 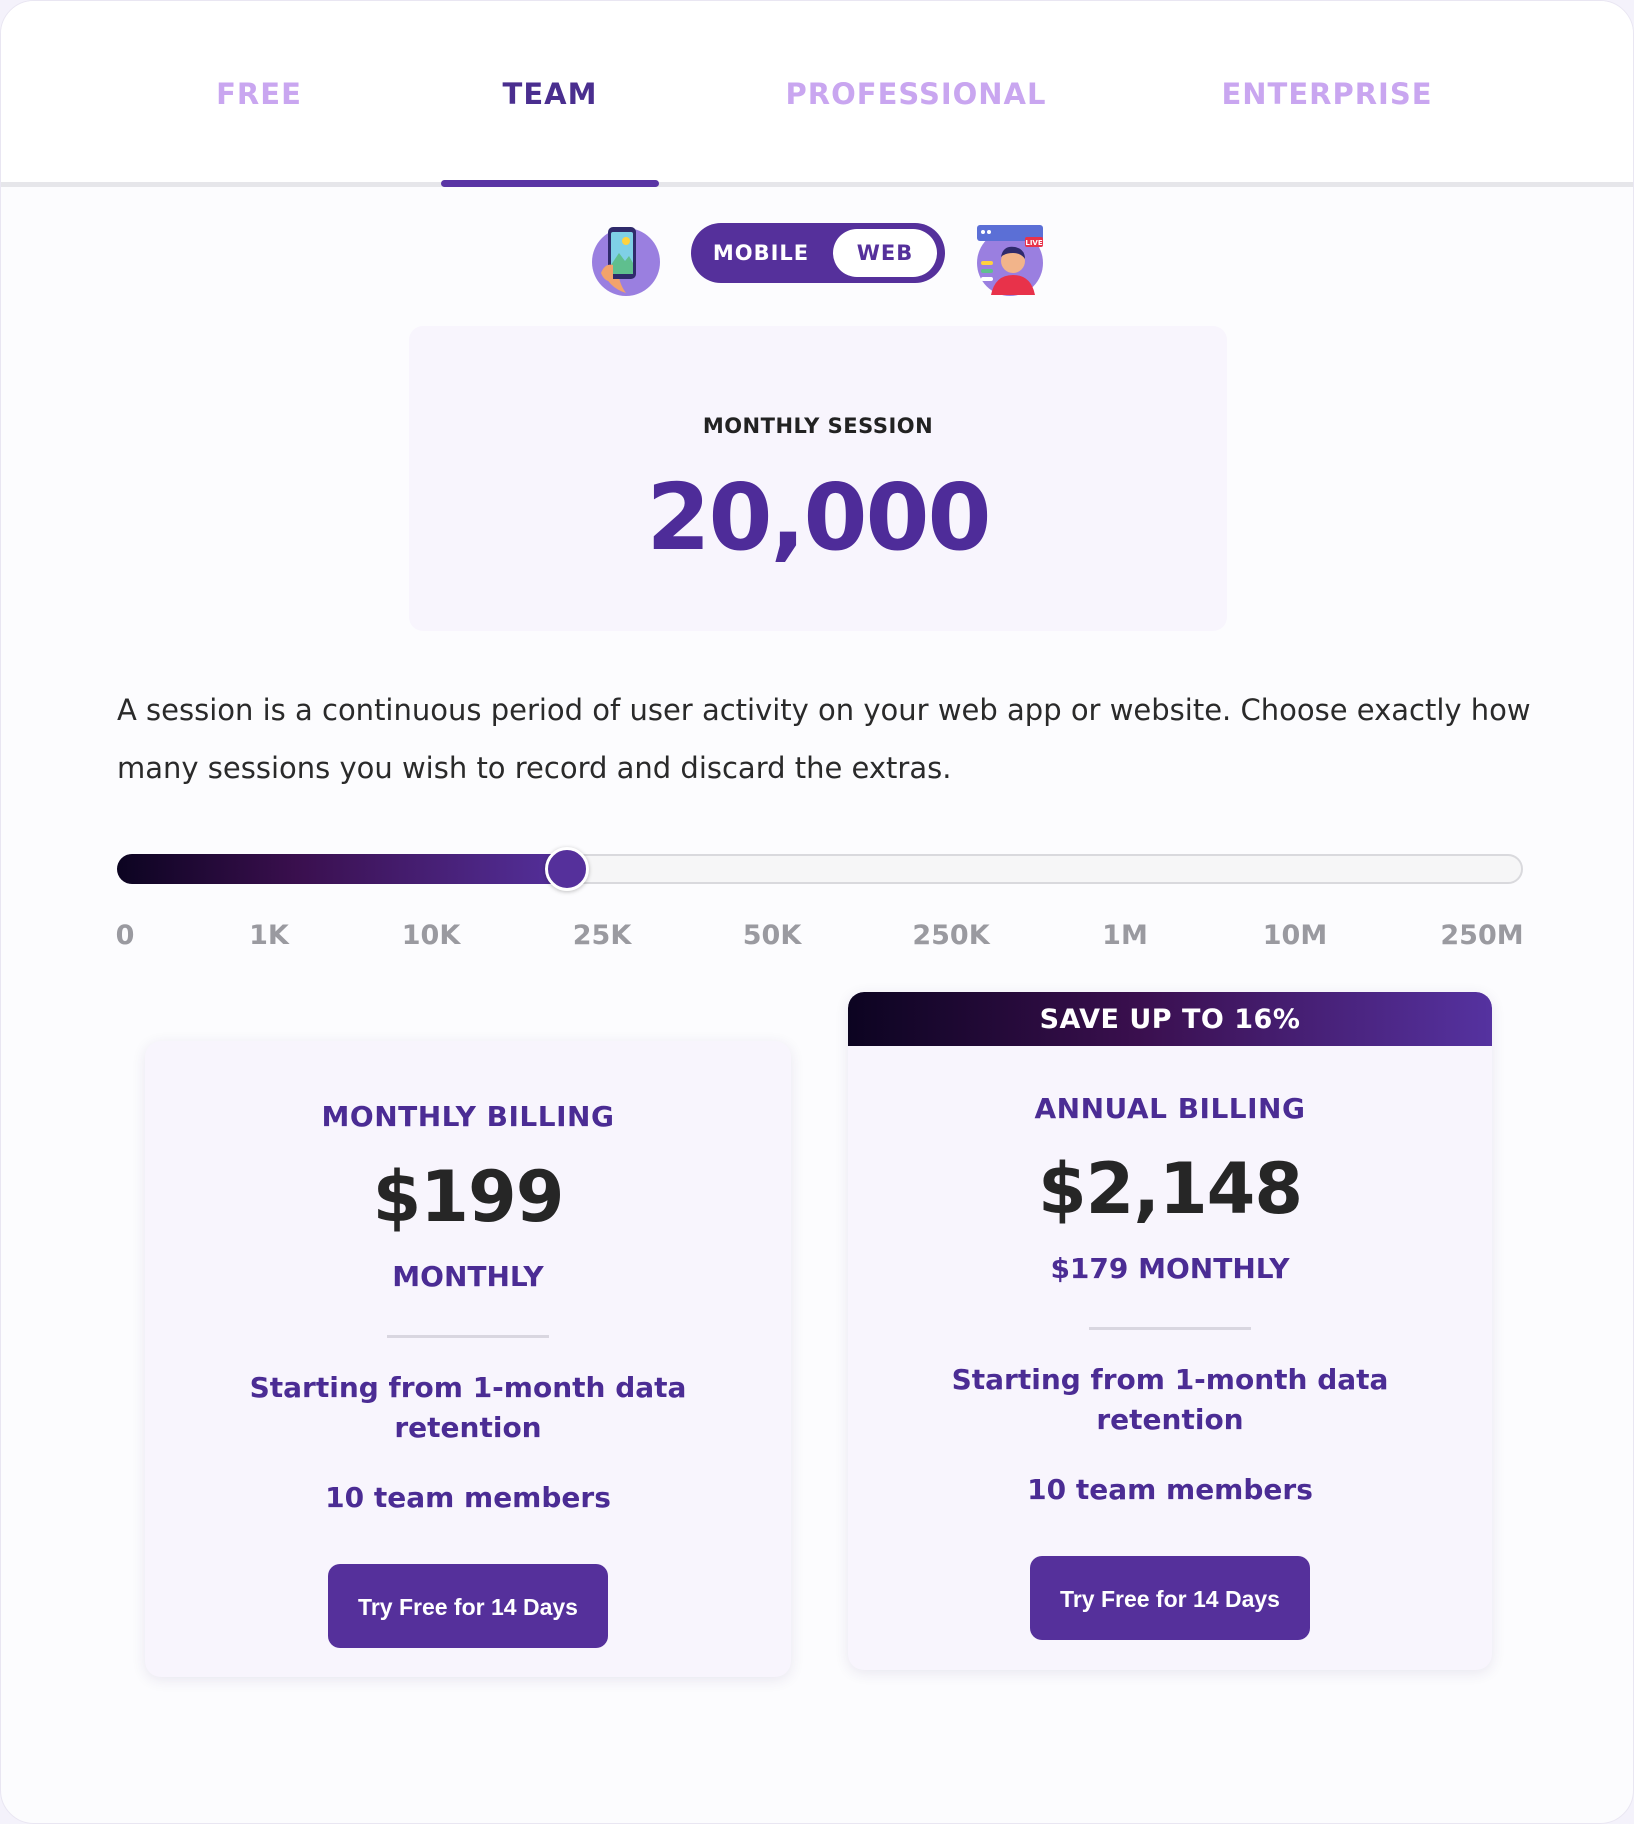 What do you see at coordinates (550, 183) in the screenshot?
I see `active-tab-indicator` at bounding box center [550, 183].